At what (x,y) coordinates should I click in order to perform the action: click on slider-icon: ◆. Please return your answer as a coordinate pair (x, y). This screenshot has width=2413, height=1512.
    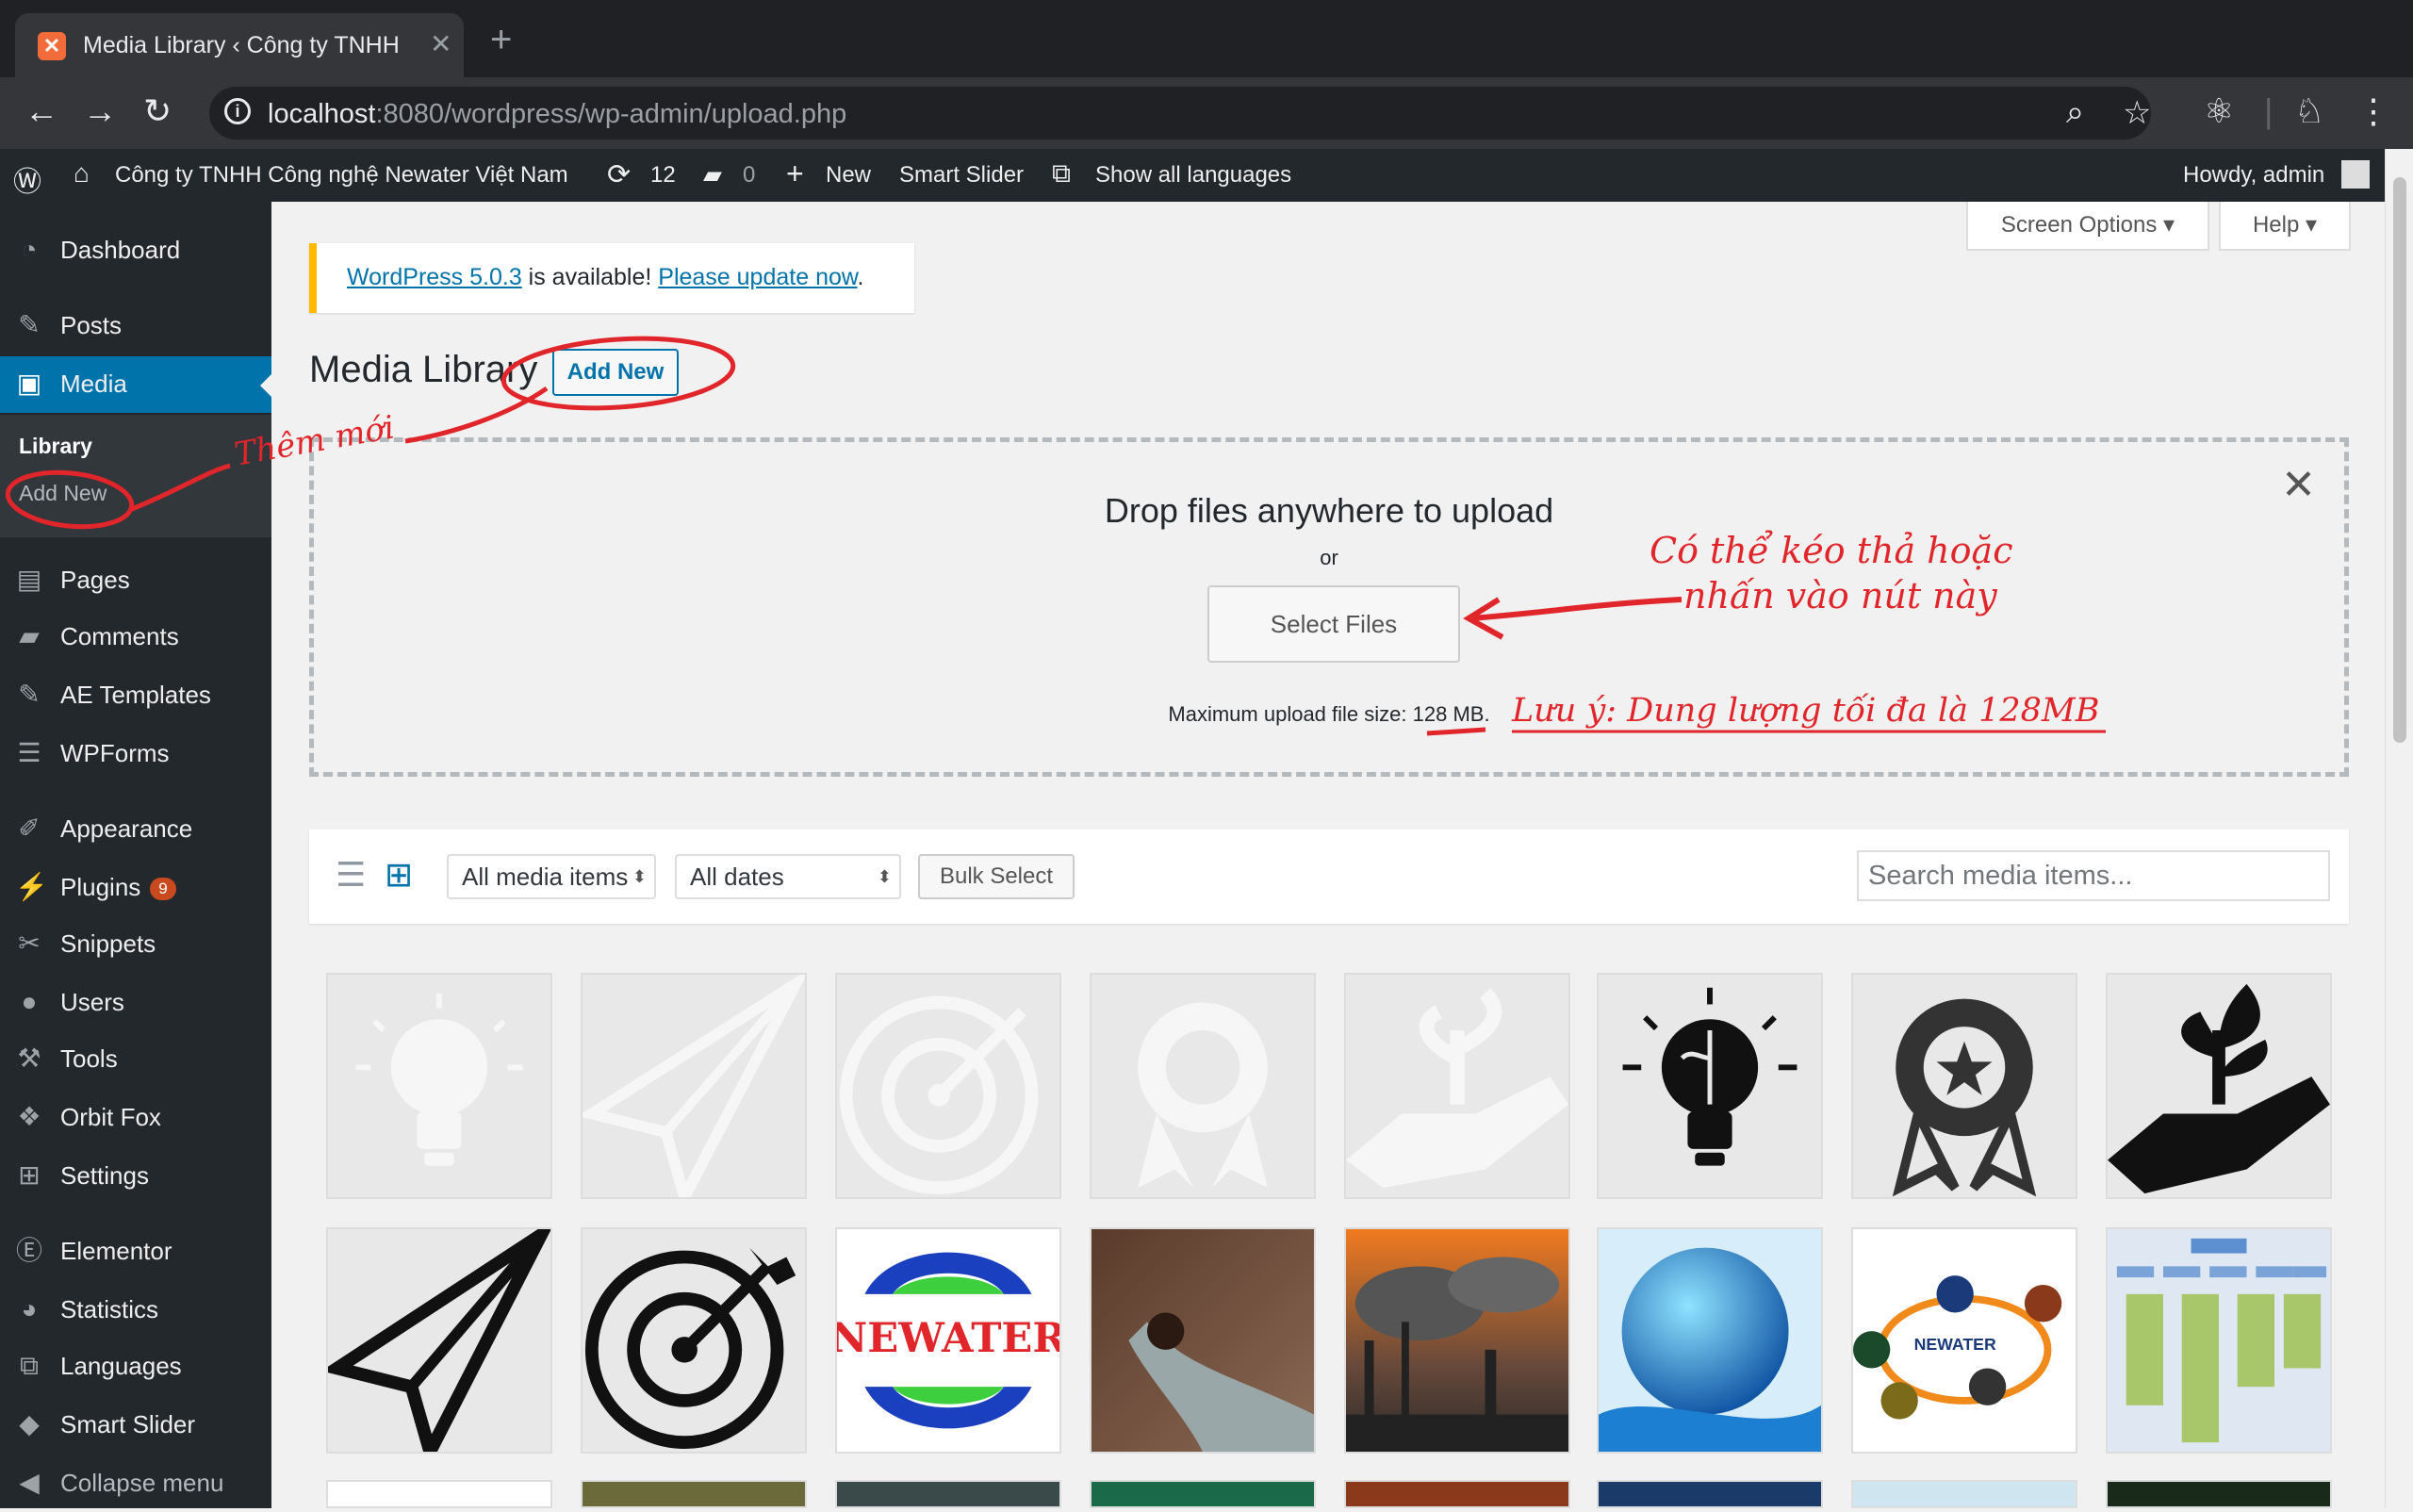
    Looking at the image, I should click on (30, 1424).